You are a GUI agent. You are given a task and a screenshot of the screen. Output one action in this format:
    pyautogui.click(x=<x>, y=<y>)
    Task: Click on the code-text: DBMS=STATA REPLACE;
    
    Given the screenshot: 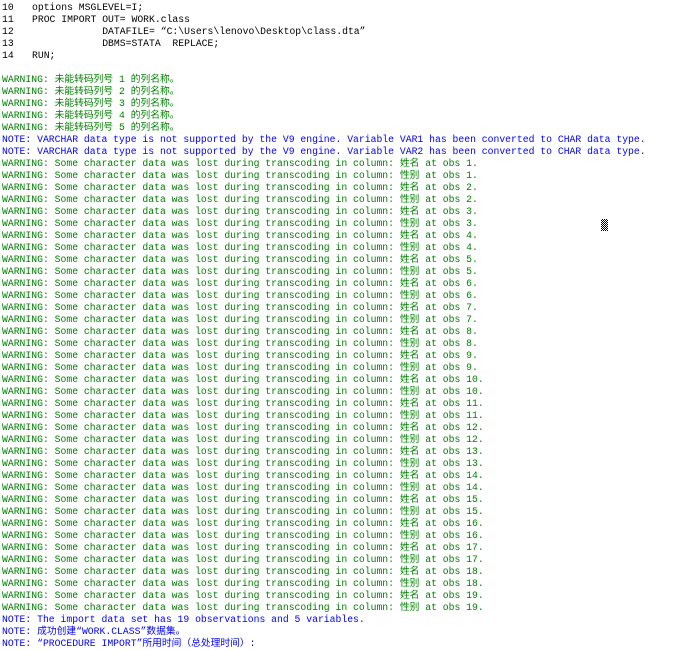 What is the action you would take?
    pyautogui.click(x=126, y=43)
    